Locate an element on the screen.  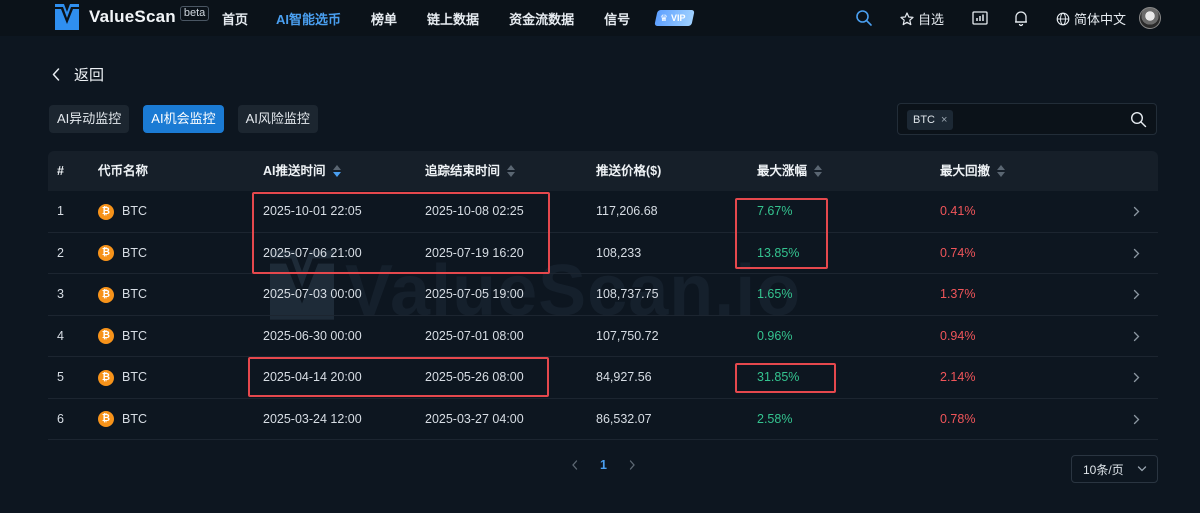
col-push-time: AI推送时间 is located at coordinates (302, 171).